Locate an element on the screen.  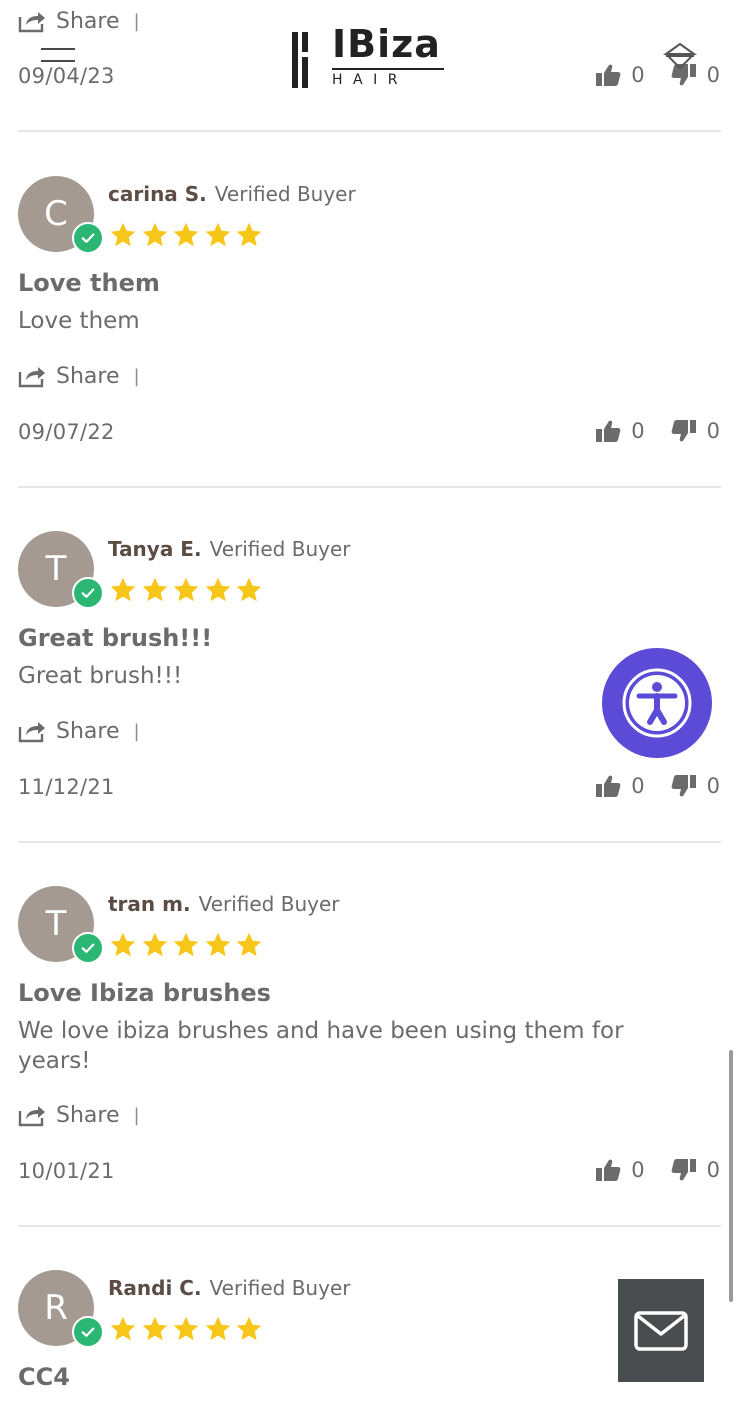
review-body: Great brush!!! is located at coordinates (100, 676).